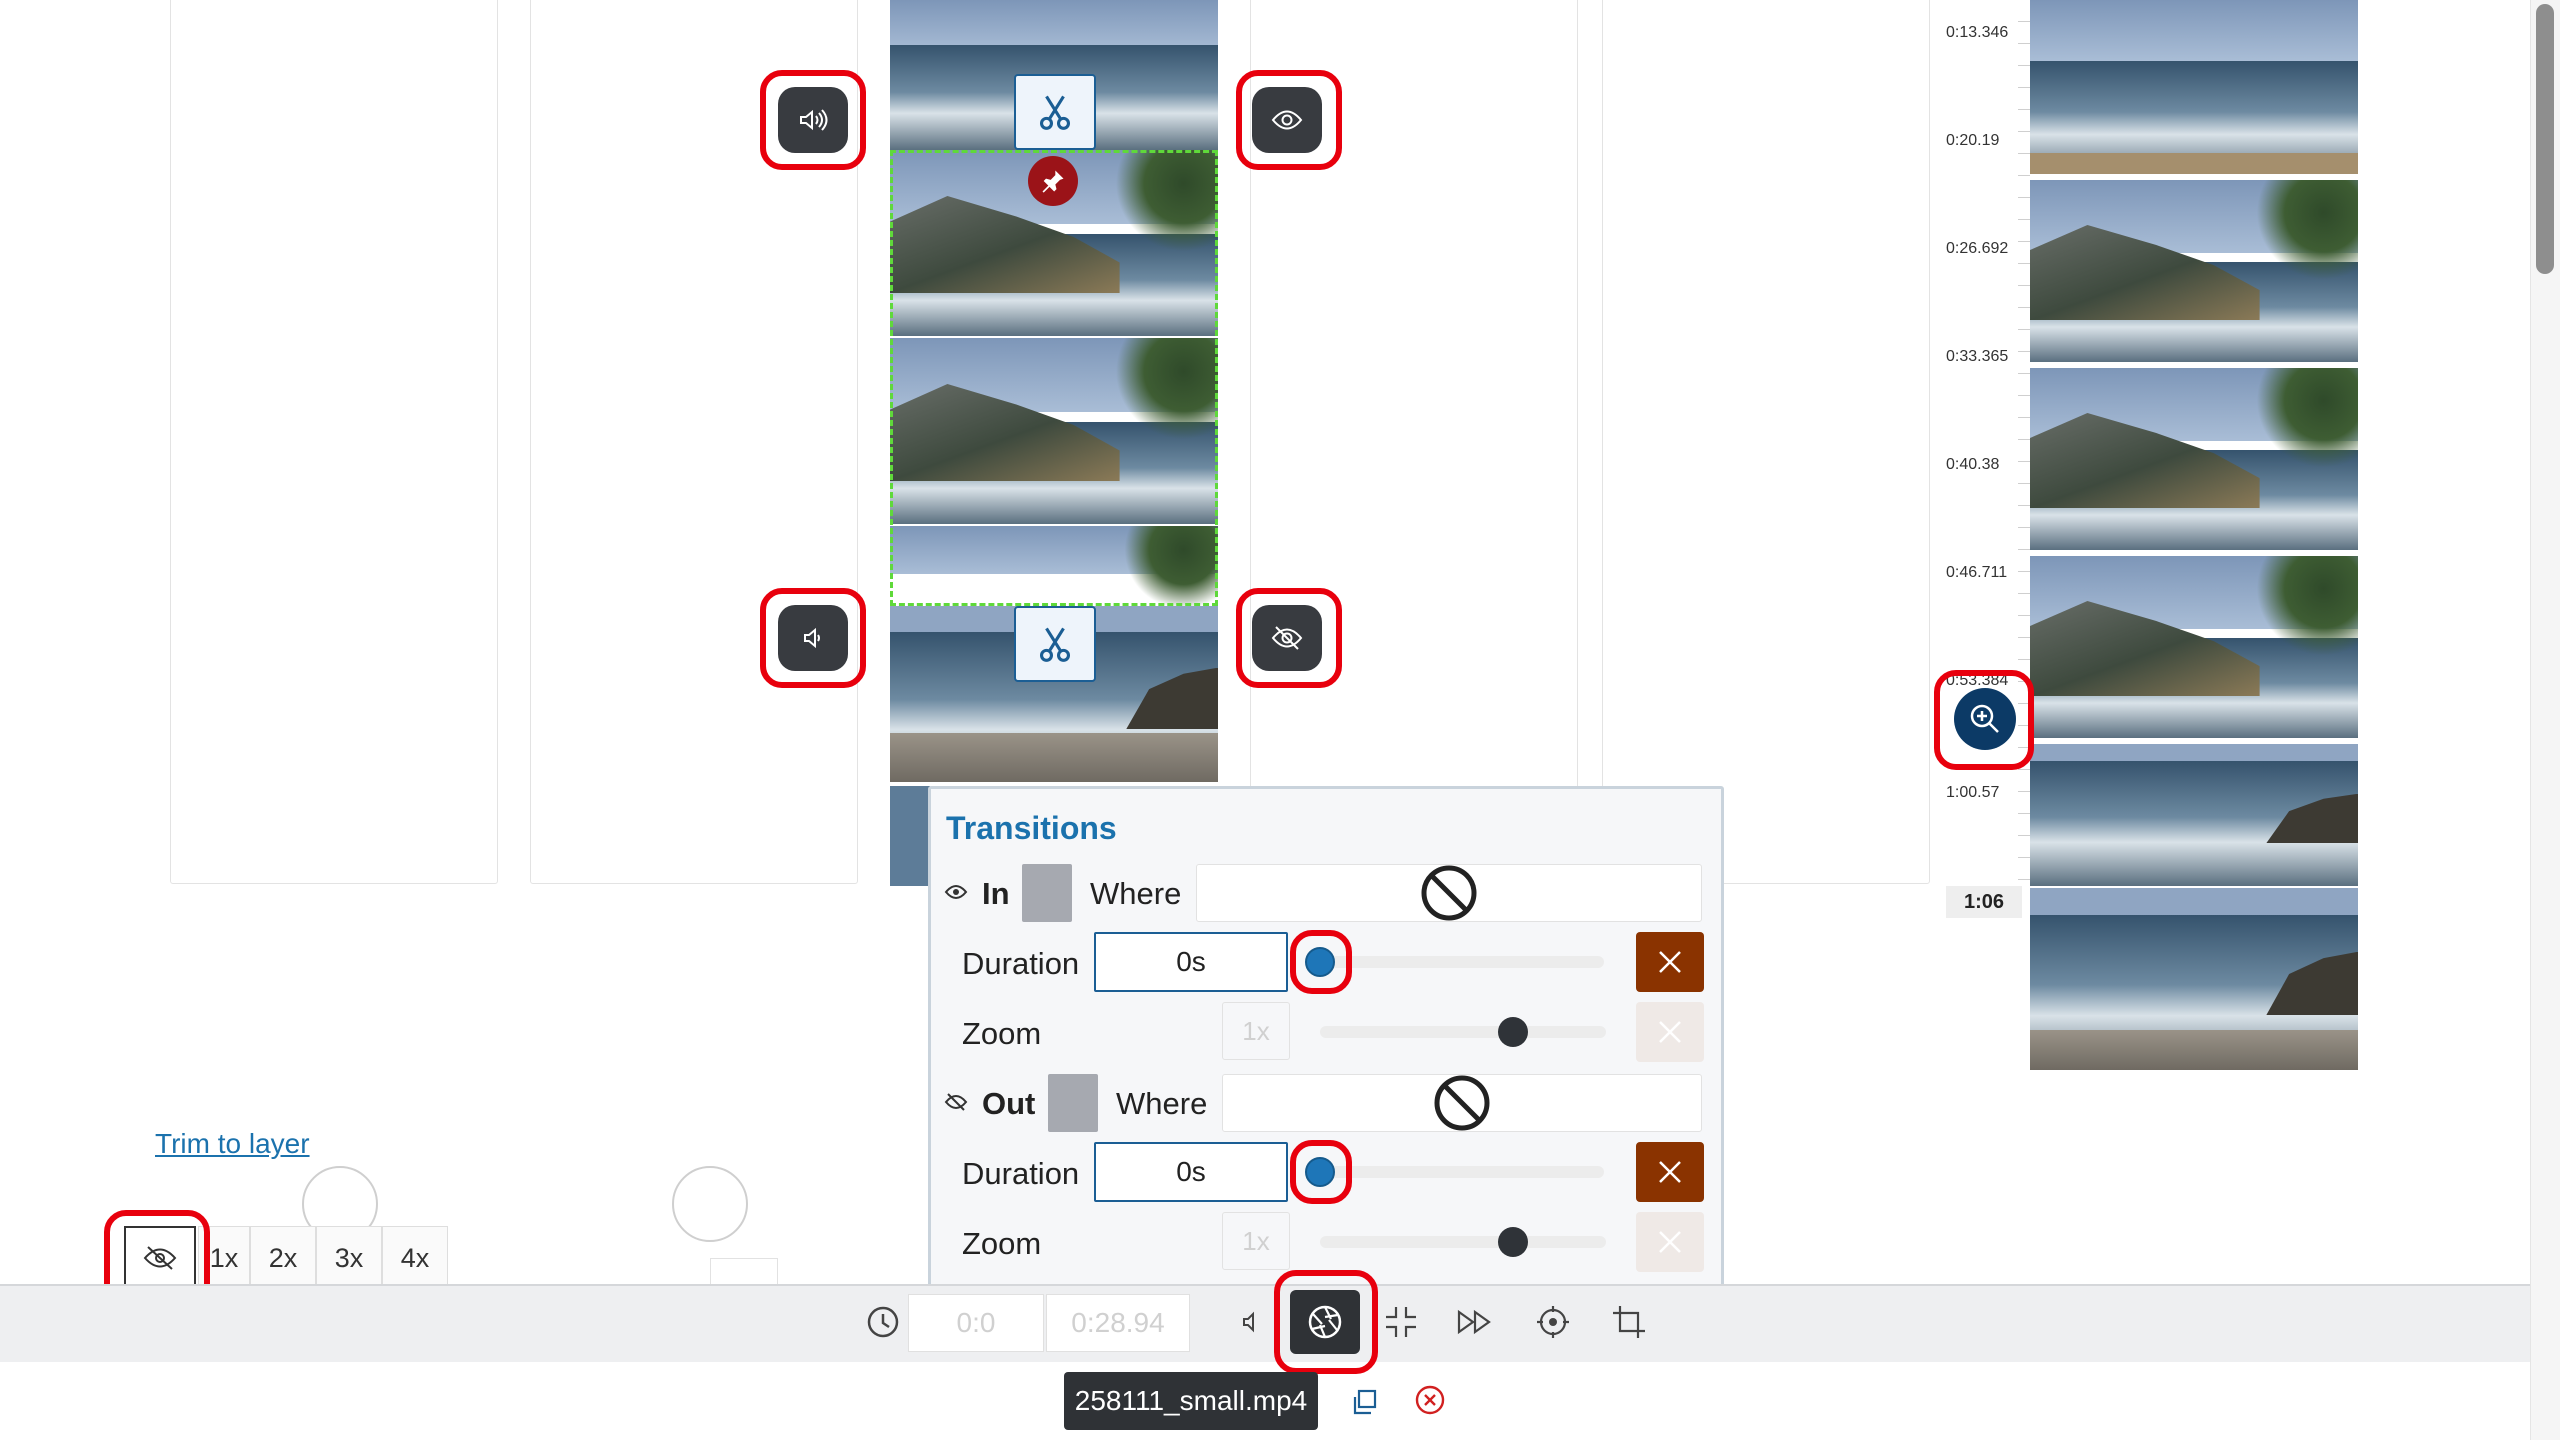 This screenshot has width=2560, height=1440. I want to click on transition-in-where-select, so click(1449, 893).